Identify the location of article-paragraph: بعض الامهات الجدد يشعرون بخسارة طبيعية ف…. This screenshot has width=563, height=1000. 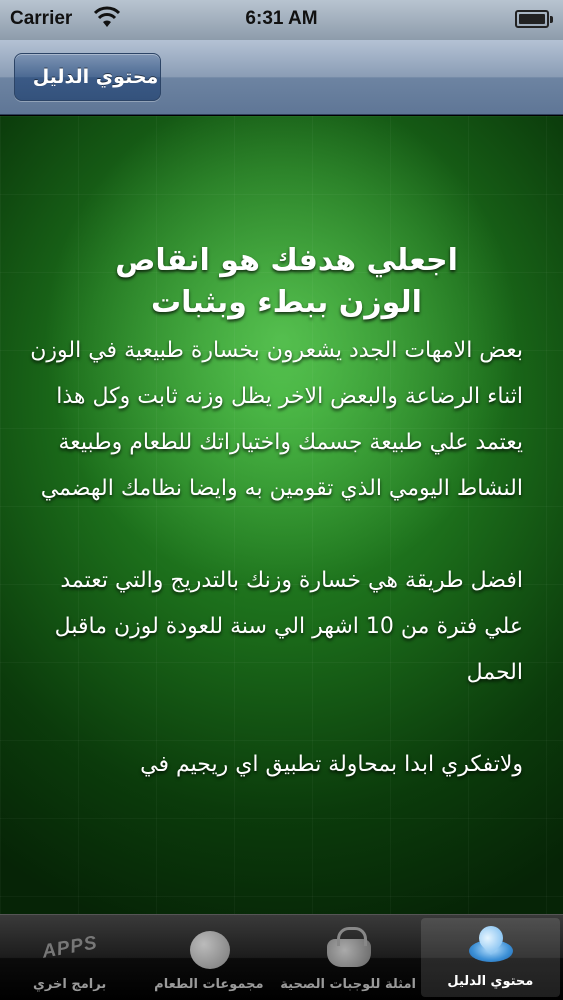
(276, 419).